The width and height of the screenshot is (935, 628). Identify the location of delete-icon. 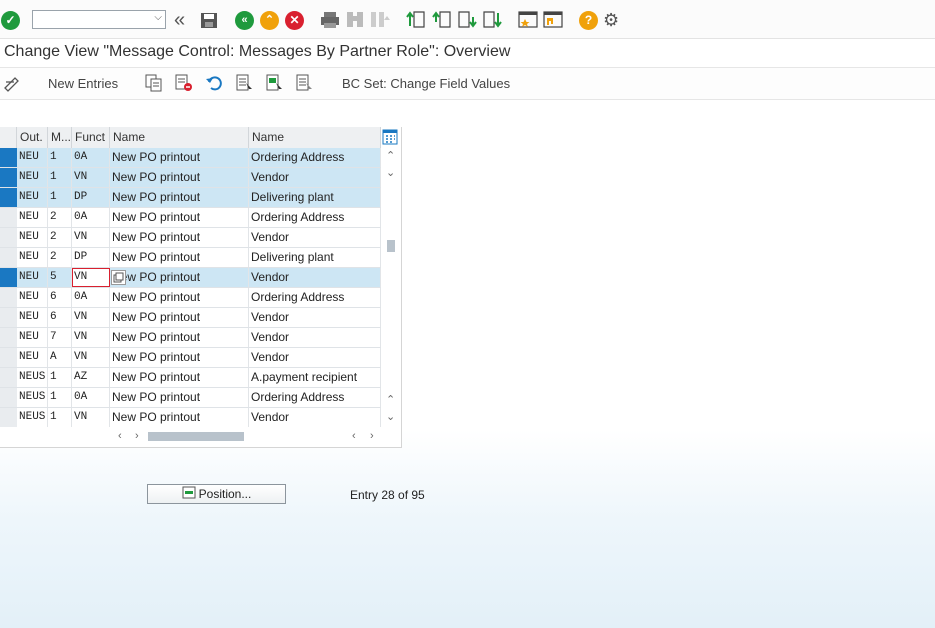
(184, 83).